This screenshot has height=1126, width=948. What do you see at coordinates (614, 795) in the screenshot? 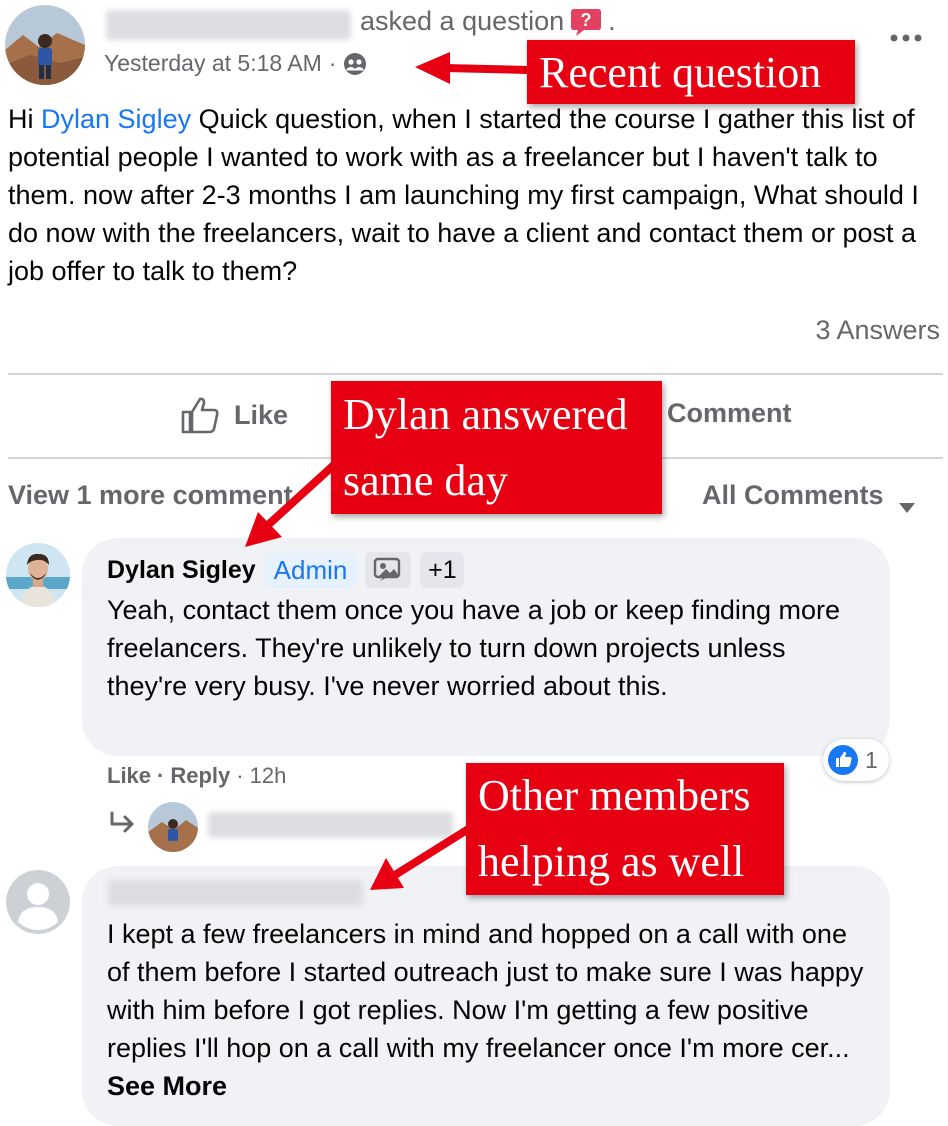
I see `callout-line: Other members` at bounding box center [614, 795].